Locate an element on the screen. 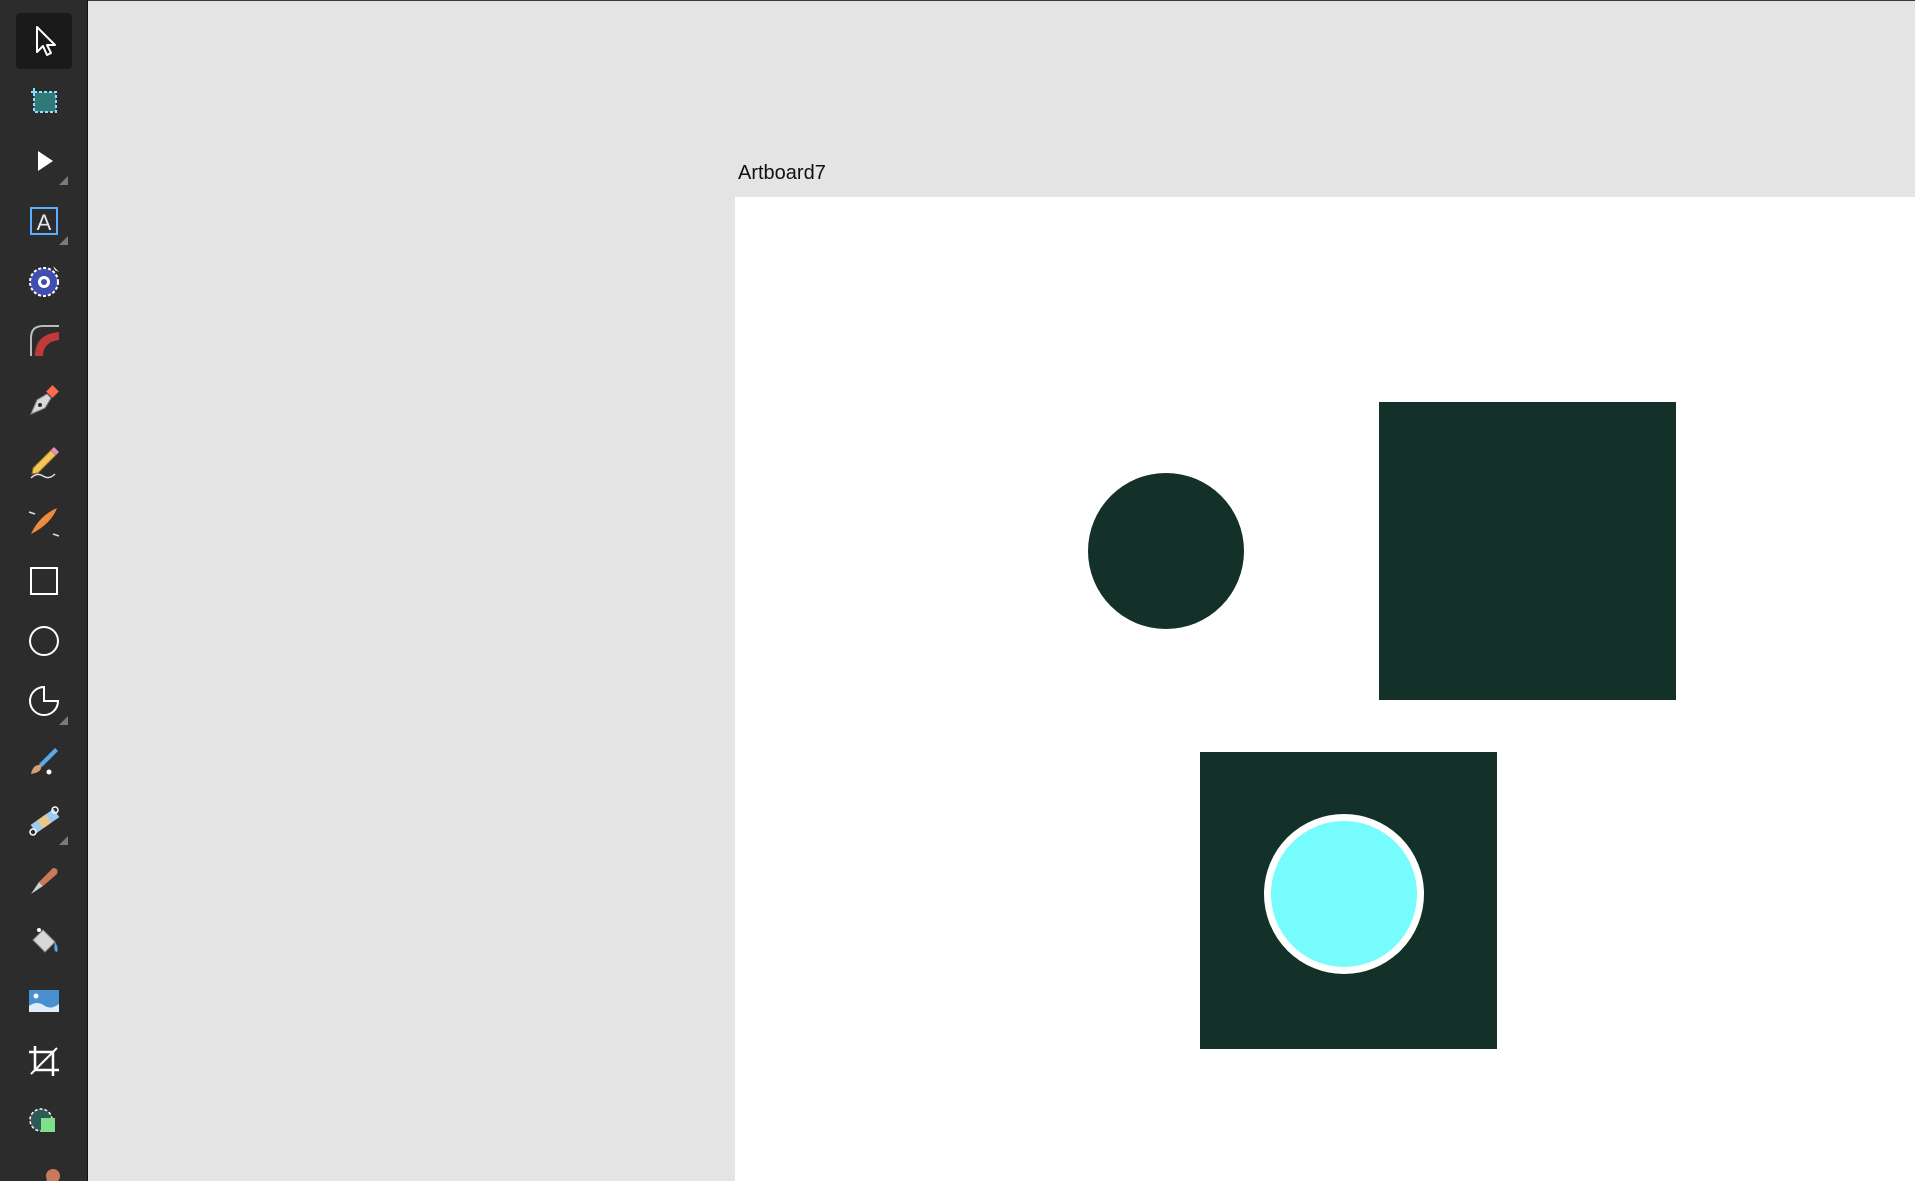 The height and width of the screenshot is (1181, 1915). corner-tool-icon is located at coordinates (44, 340).